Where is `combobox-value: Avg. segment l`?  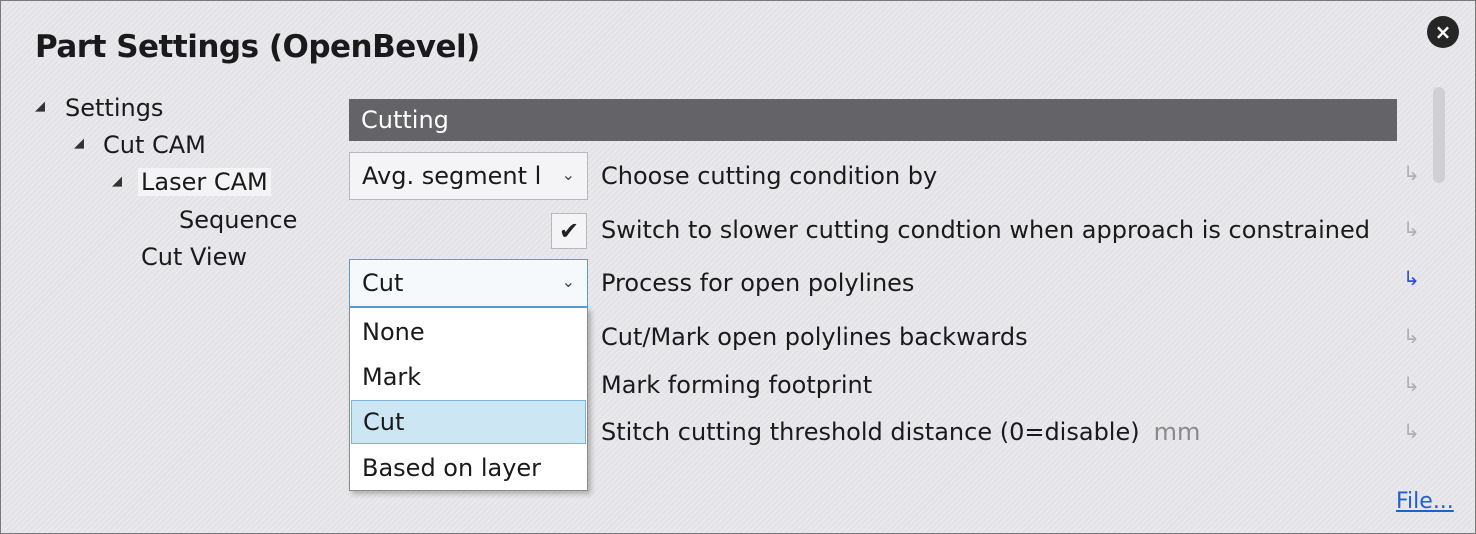
combobox-value: Avg. segment l is located at coordinates (452, 176).